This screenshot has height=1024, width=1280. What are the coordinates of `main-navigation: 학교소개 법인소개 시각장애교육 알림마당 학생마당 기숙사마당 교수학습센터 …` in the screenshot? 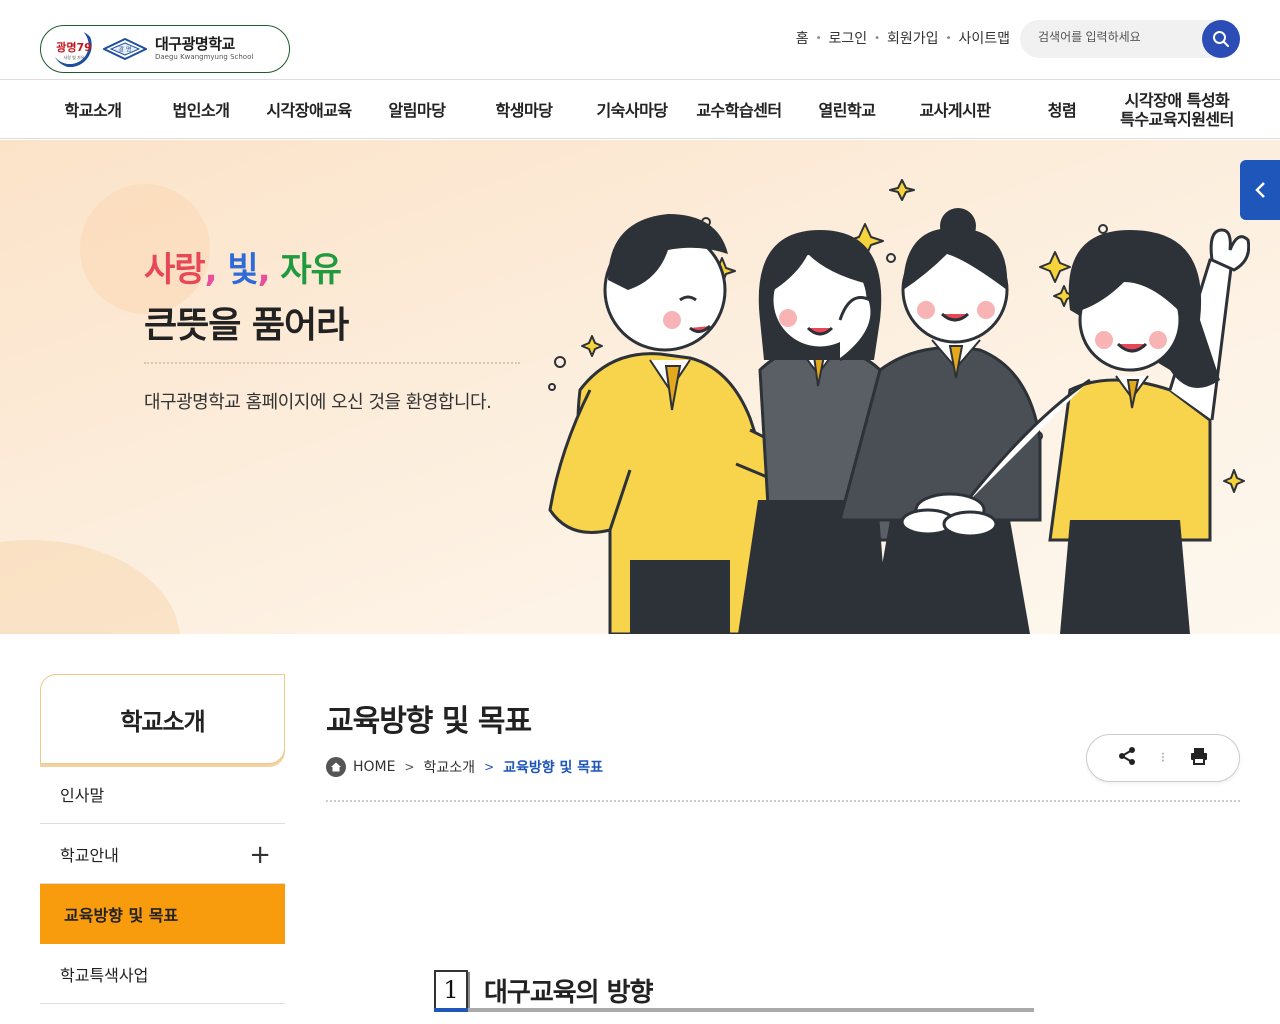 It's located at (640, 110).